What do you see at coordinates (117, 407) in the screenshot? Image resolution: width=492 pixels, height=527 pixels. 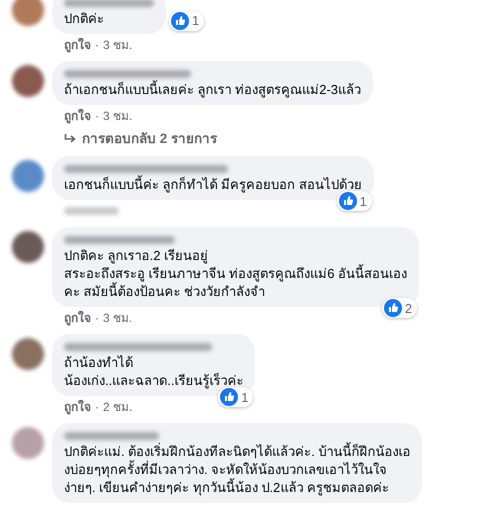 I see `comment-time: 2 ชม.` at bounding box center [117, 407].